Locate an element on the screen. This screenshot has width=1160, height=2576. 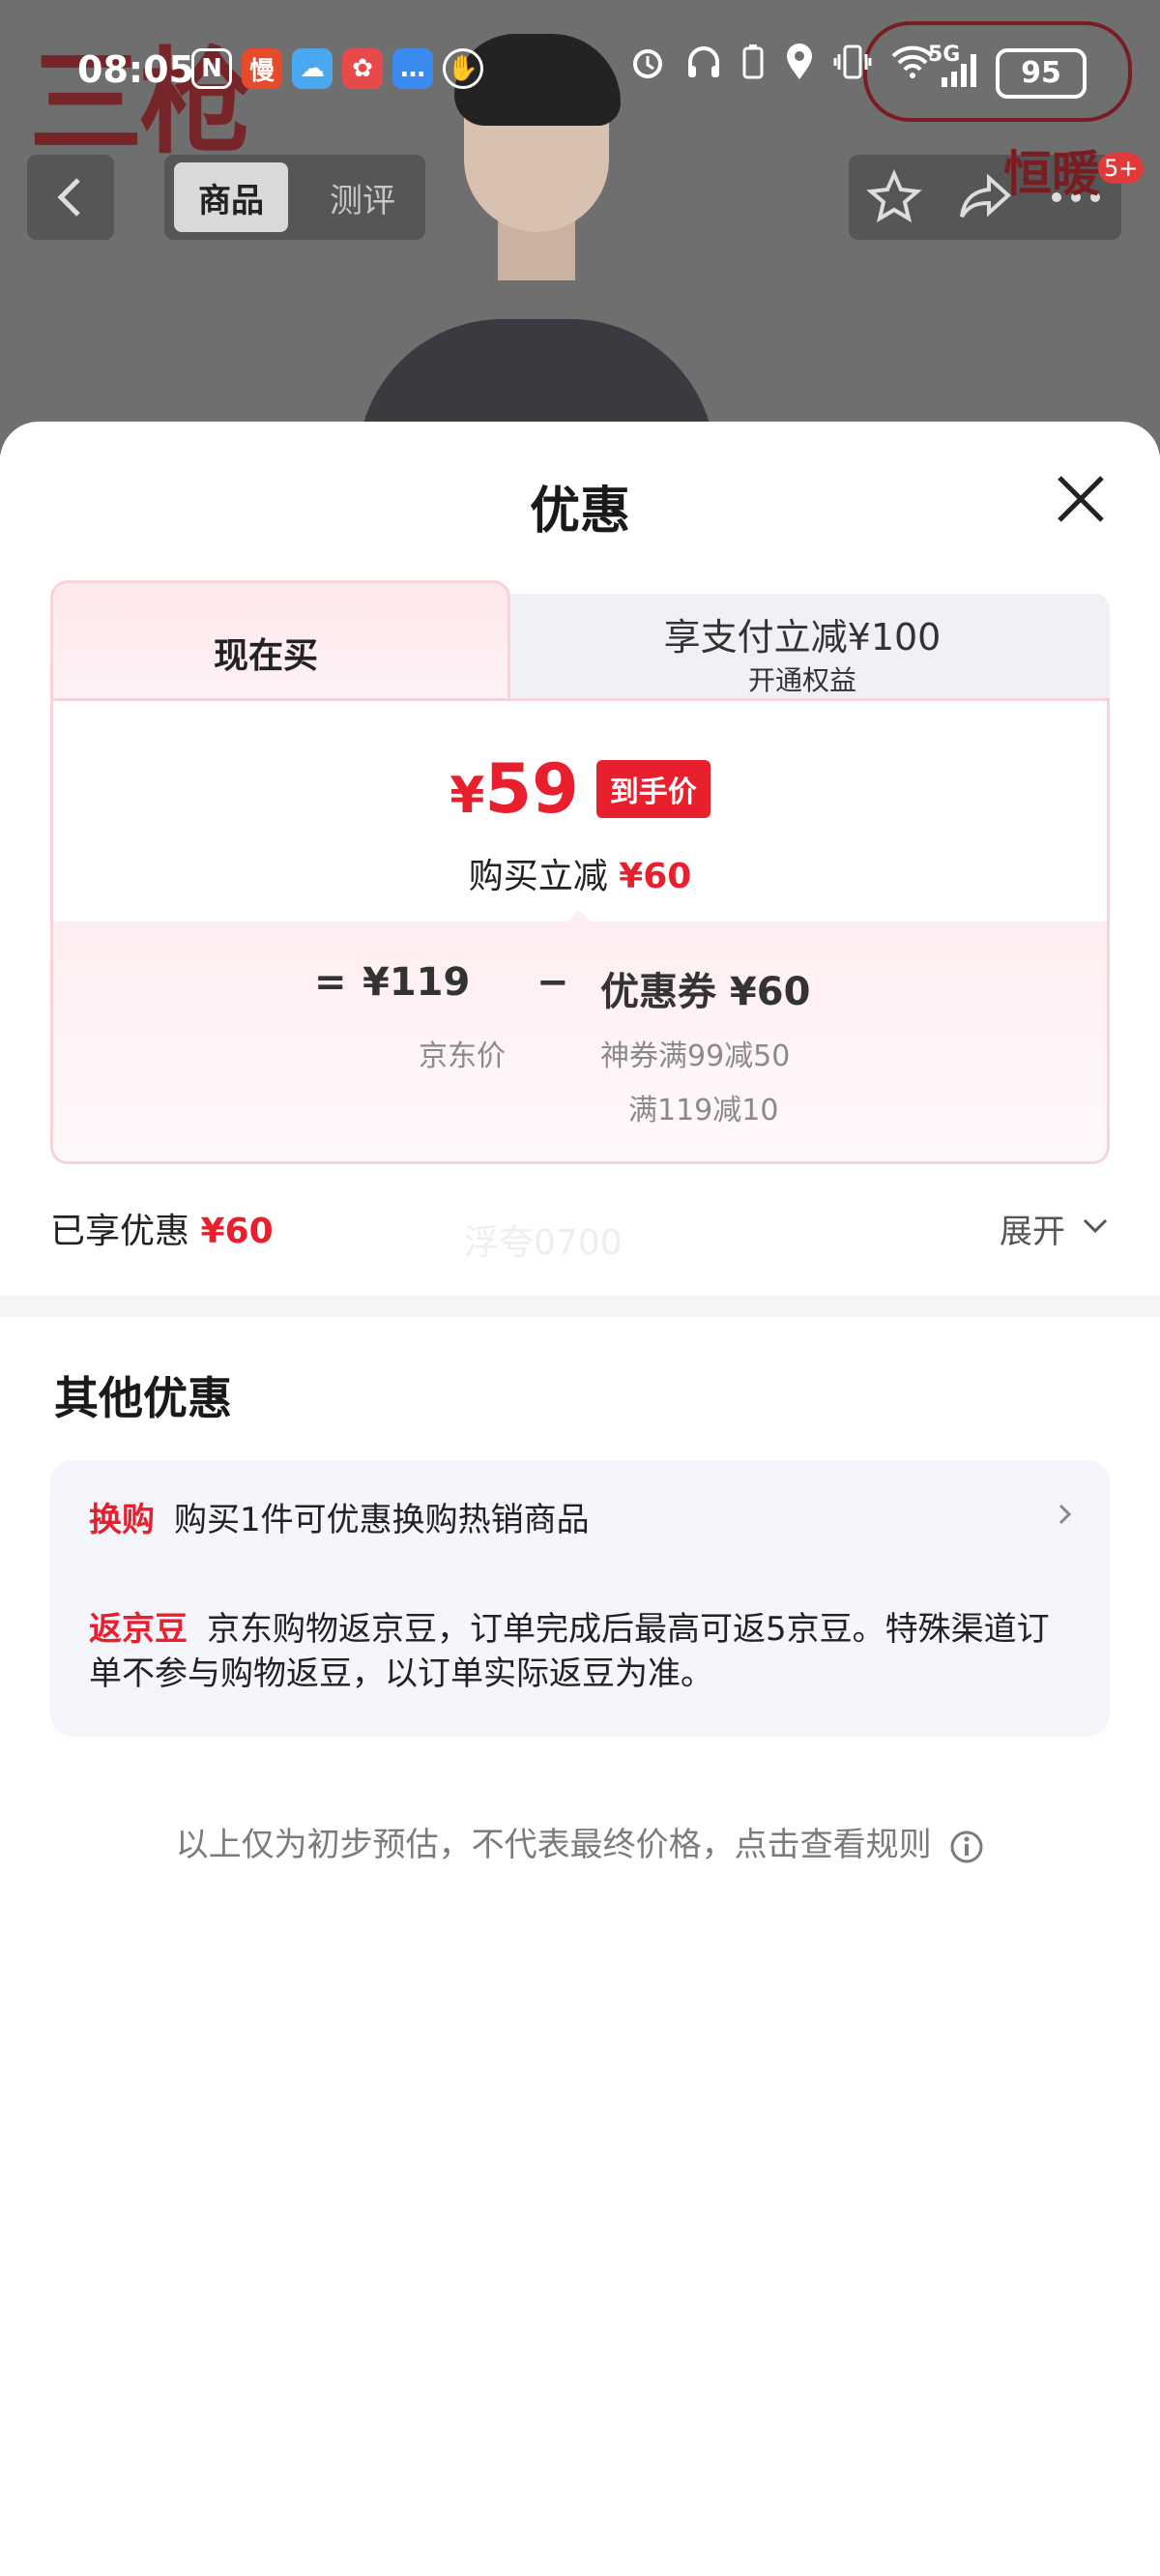
product-tabs: 商品 测评 is located at coordinates (295, 197).